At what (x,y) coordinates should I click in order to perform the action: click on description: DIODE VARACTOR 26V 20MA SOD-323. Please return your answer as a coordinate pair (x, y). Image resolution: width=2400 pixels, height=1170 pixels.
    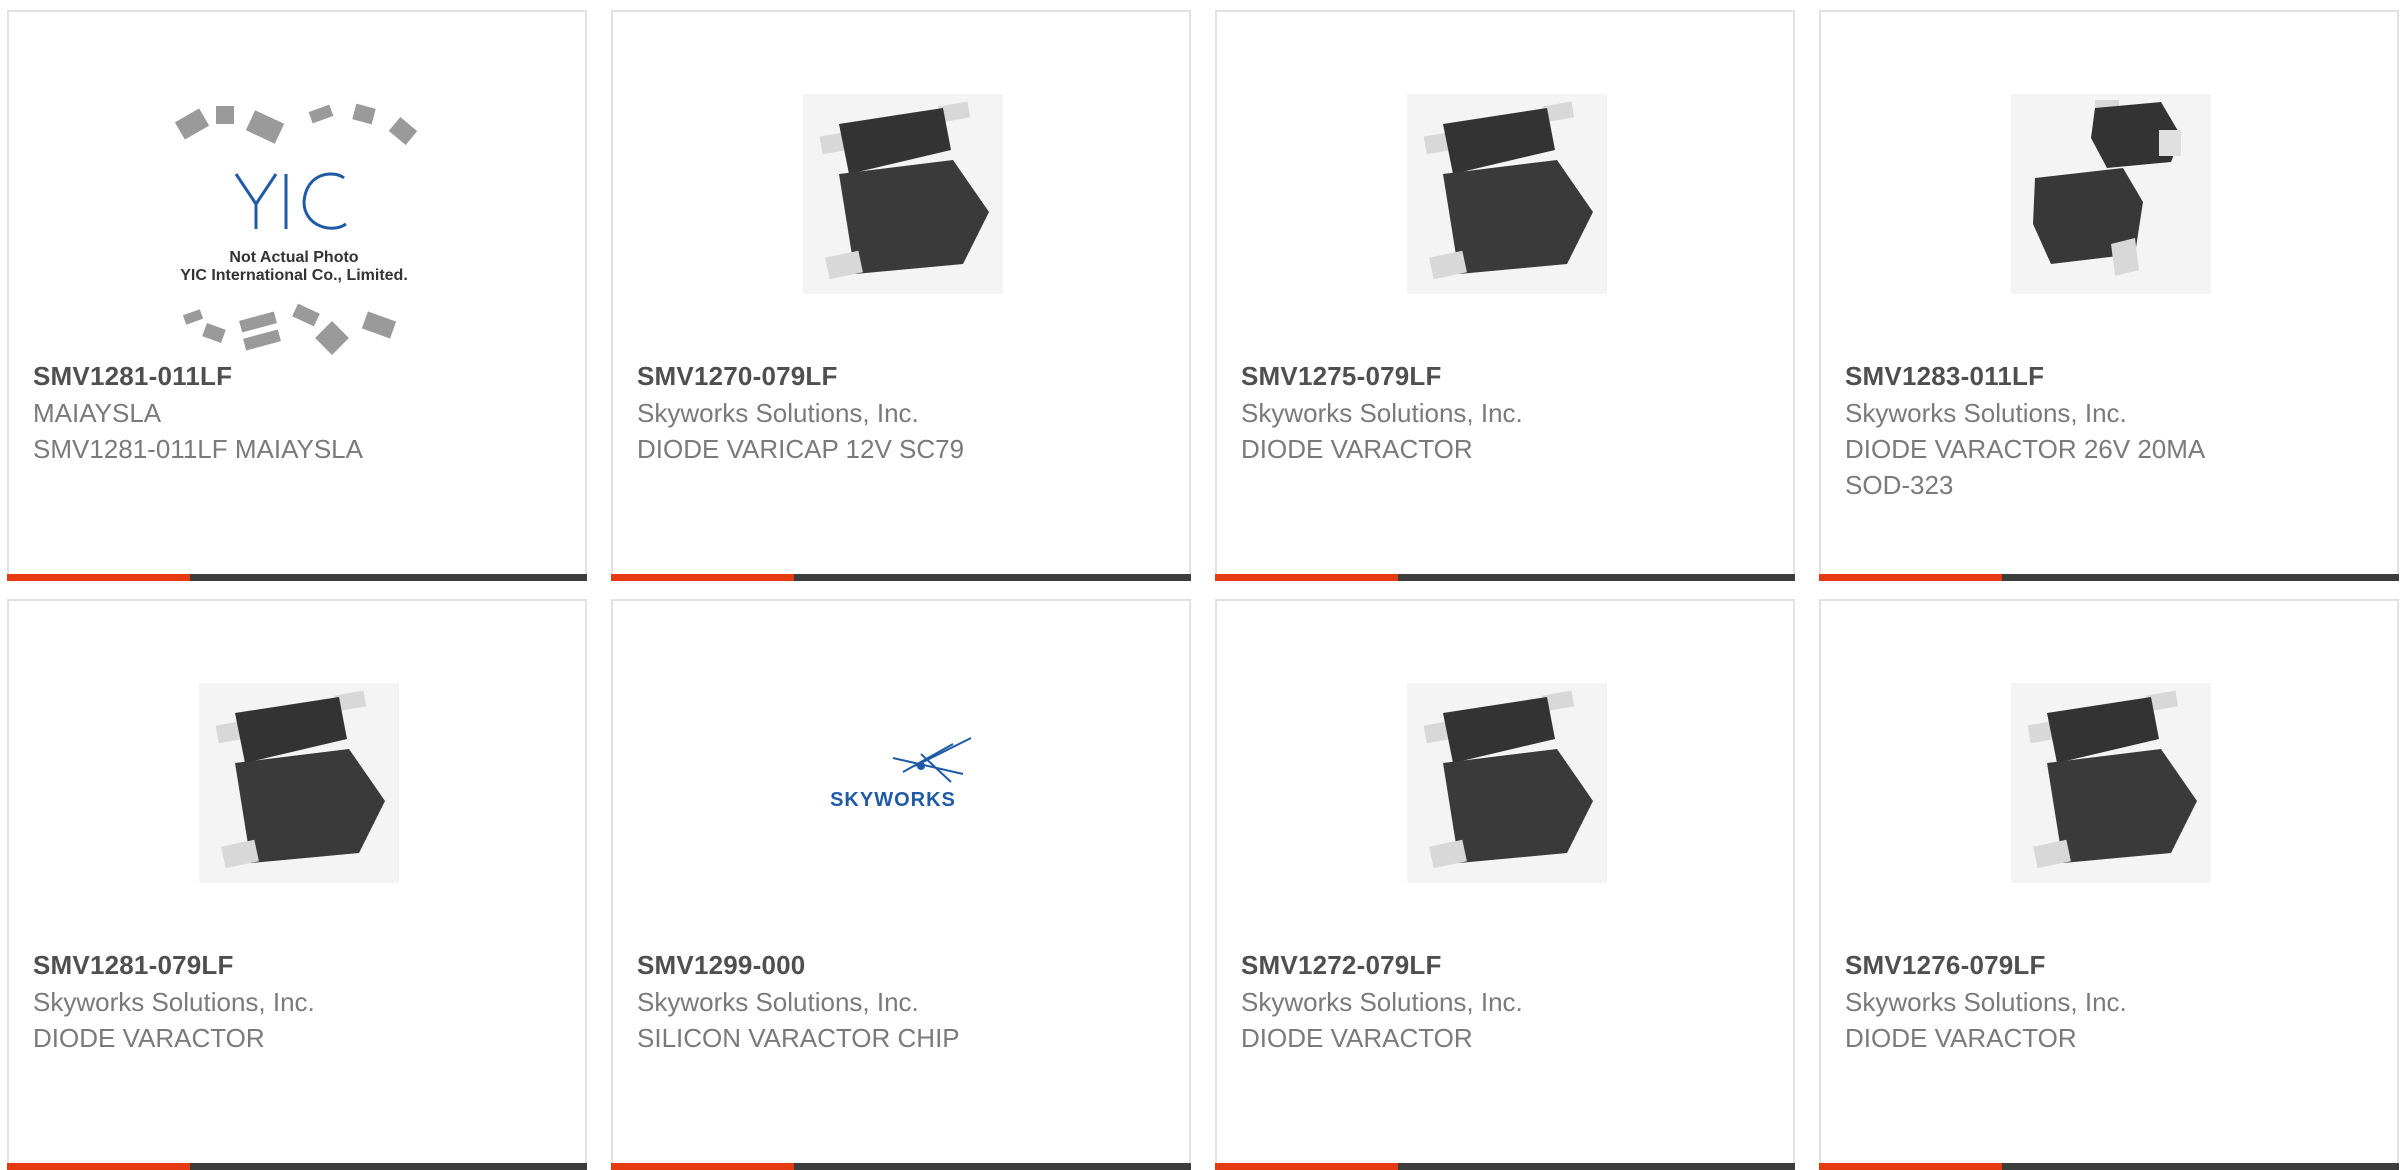
    Looking at the image, I should click on (2024, 467).